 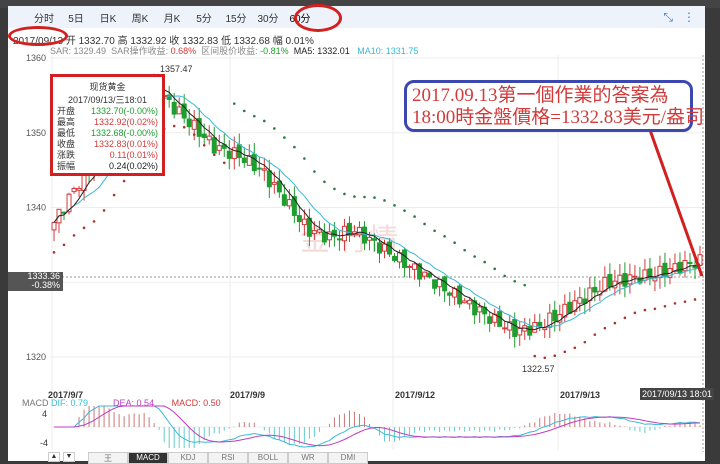 What do you see at coordinates (148, 458) in the screenshot?
I see `indicator-tab: MACD` at bounding box center [148, 458].